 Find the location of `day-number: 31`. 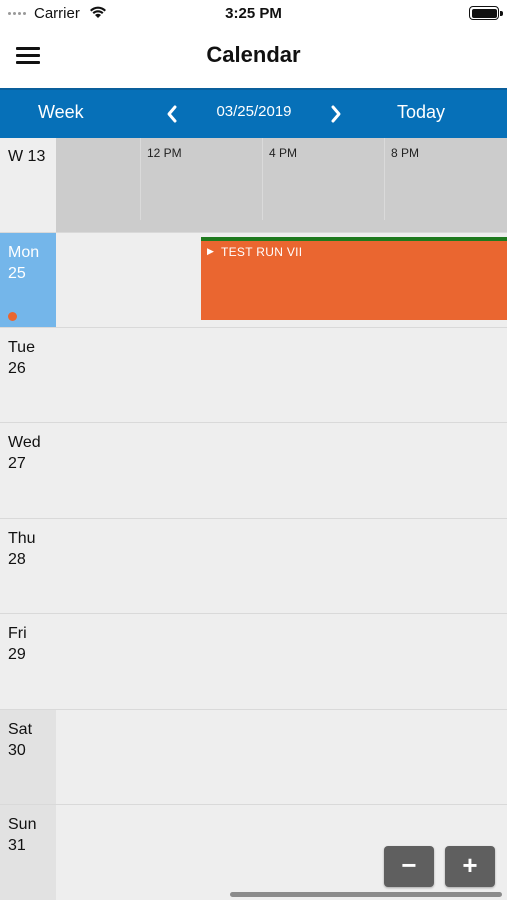

day-number: 31 is located at coordinates (17, 845).